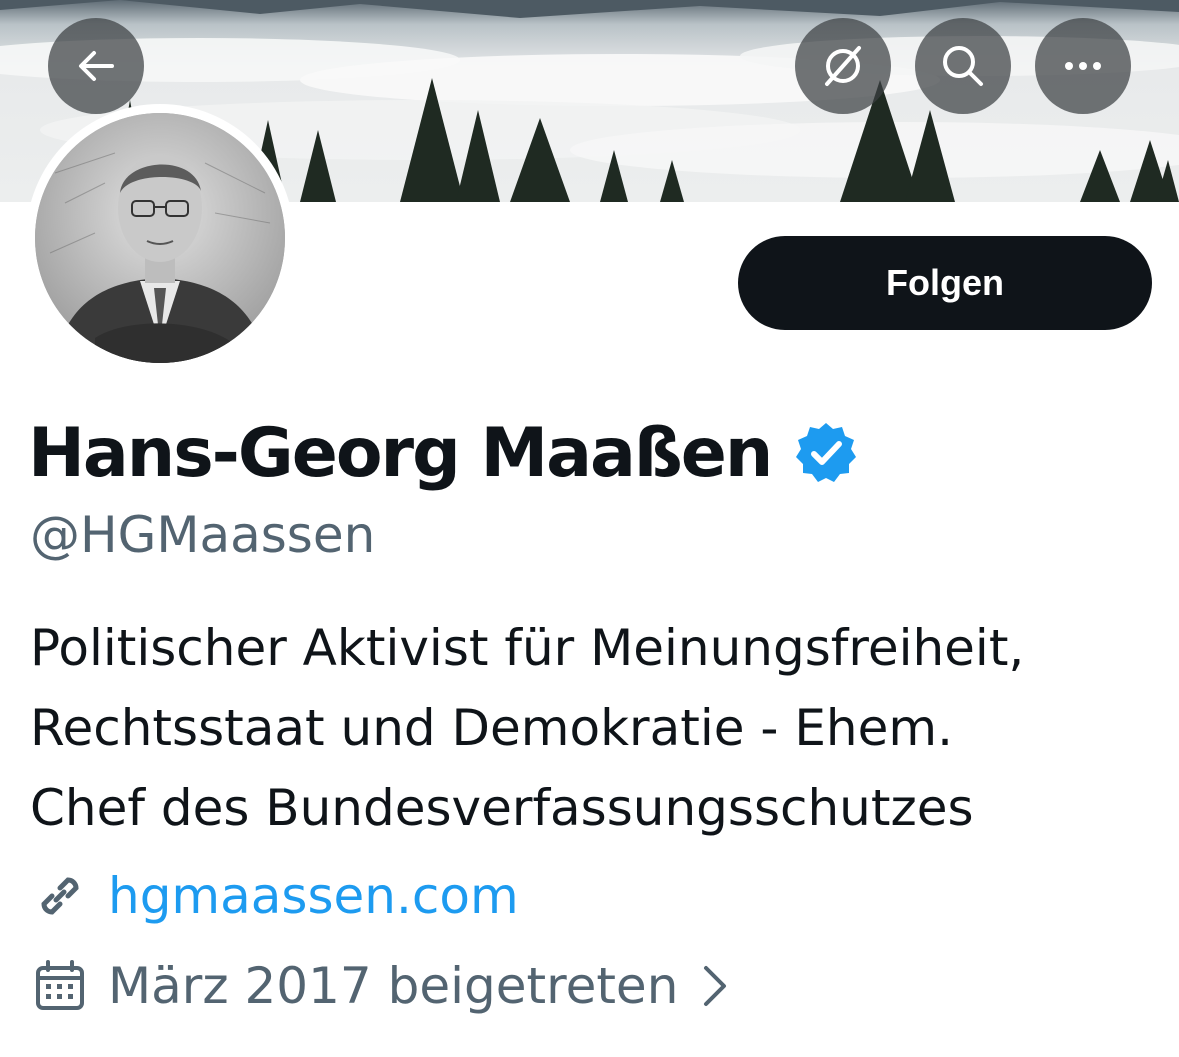  I want to click on search-icon, so click(963, 66).